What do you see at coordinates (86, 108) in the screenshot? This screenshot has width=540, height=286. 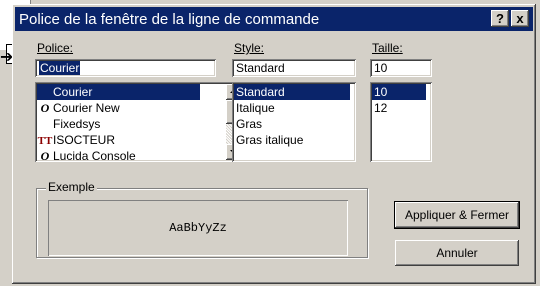 I see `font-list-item-label: Courier New` at bounding box center [86, 108].